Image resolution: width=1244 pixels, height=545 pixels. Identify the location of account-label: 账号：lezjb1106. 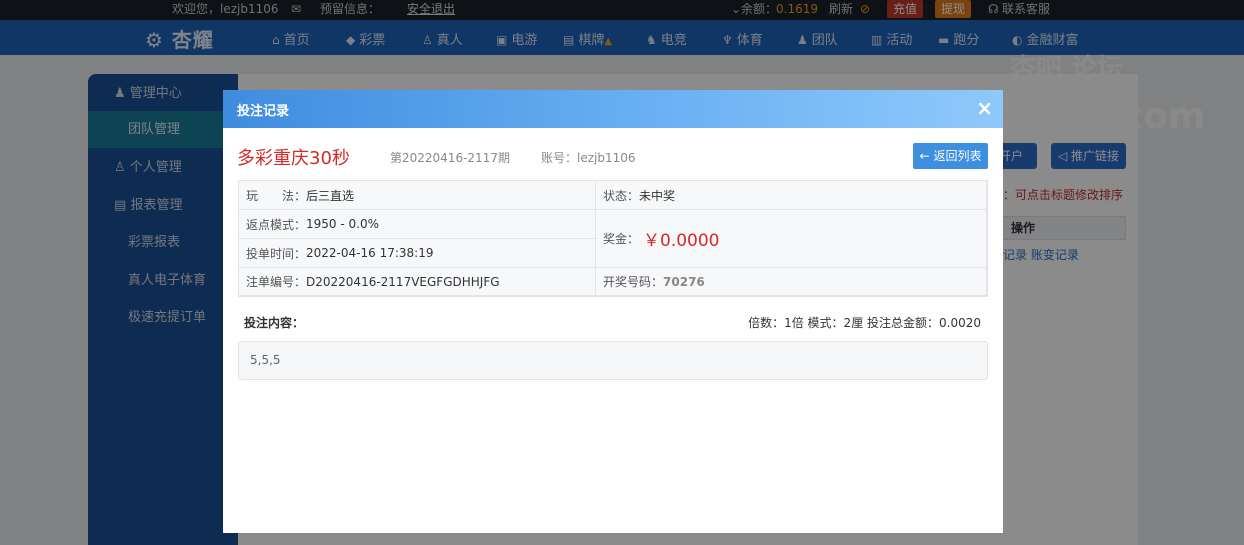
(588, 158).